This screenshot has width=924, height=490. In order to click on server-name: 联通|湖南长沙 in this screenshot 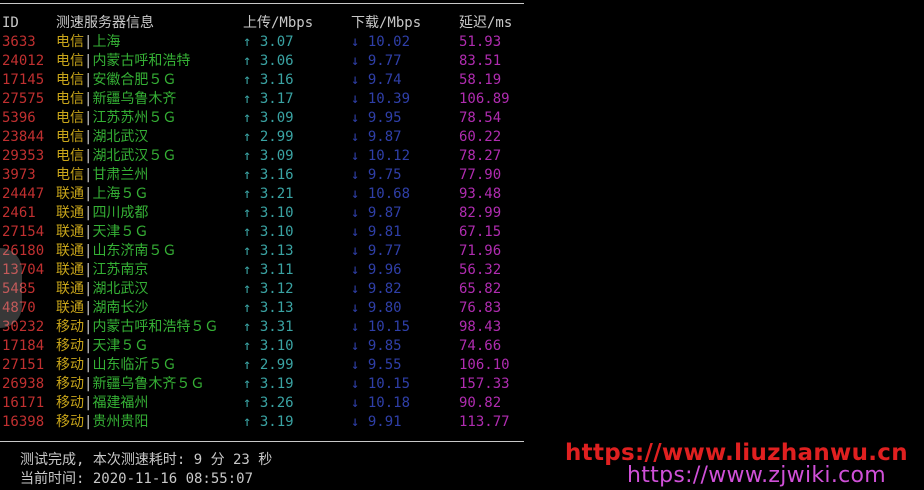, I will do `click(102, 308)`.